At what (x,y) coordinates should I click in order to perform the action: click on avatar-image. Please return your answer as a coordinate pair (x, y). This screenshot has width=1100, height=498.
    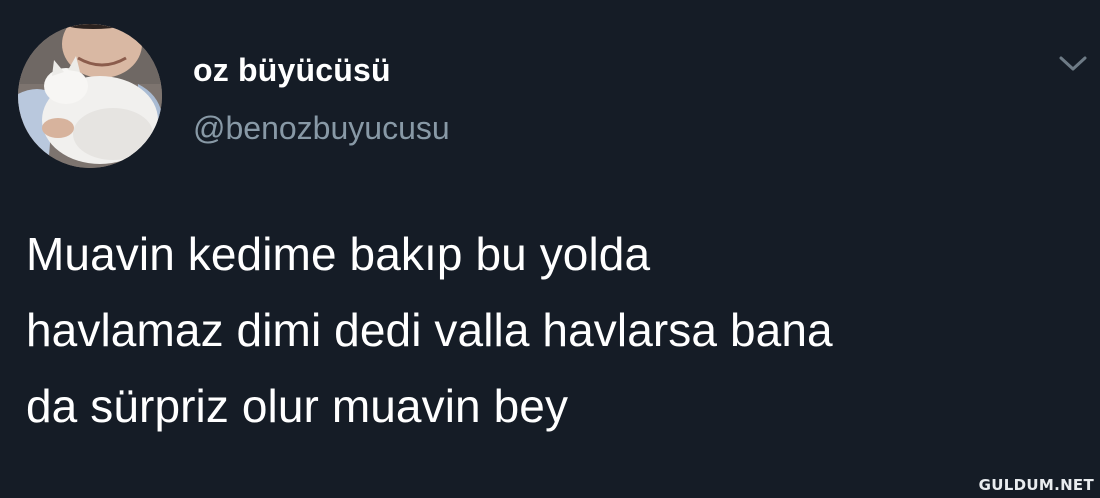
    Looking at the image, I should click on (90, 96).